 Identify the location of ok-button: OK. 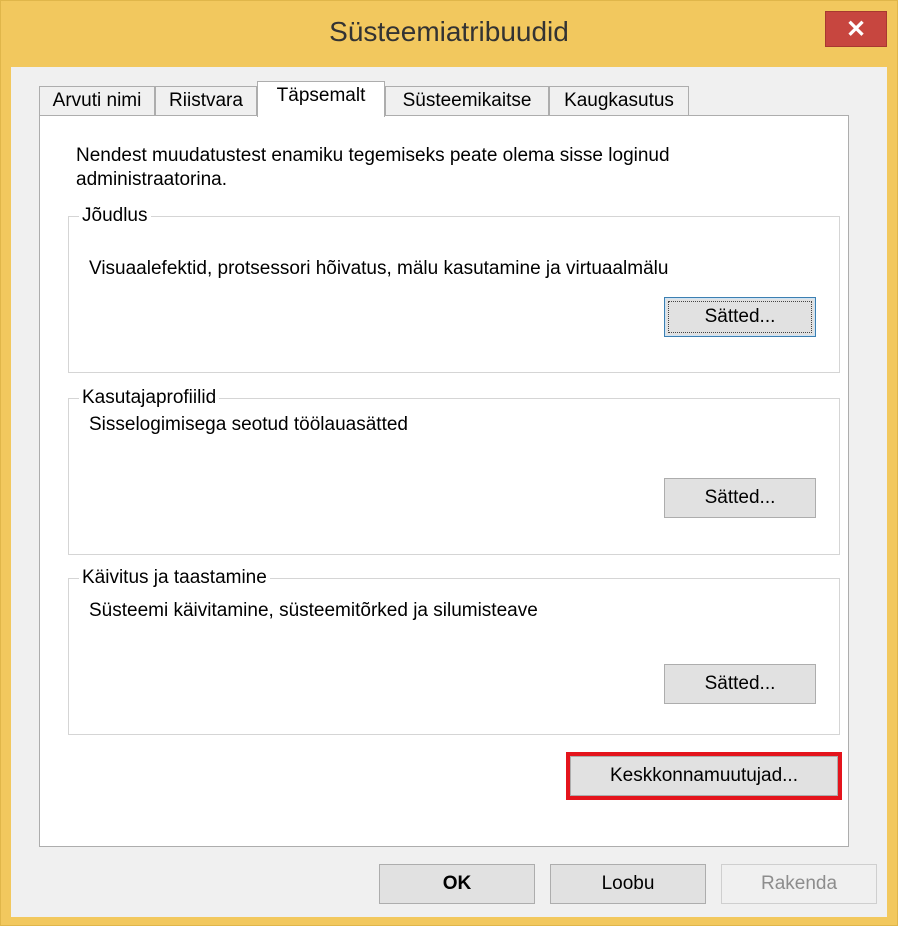
(457, 884).